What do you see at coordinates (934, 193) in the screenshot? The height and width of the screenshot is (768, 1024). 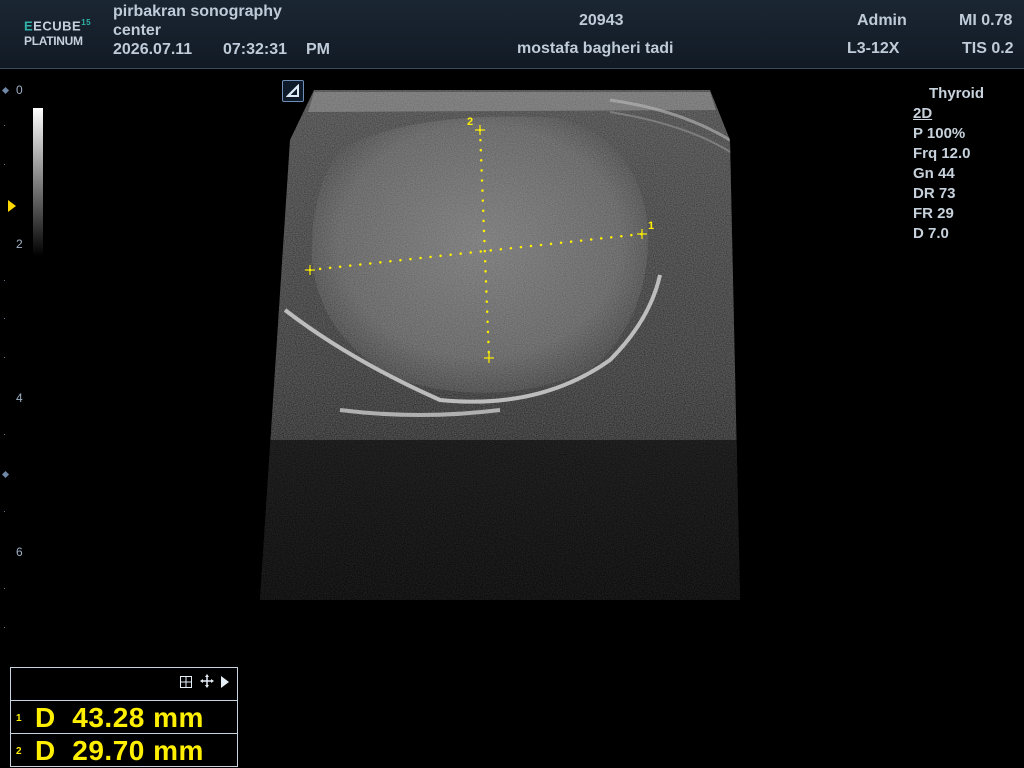 I see `param-dynamic-range: DR 73` at bounding box center [934, 193].